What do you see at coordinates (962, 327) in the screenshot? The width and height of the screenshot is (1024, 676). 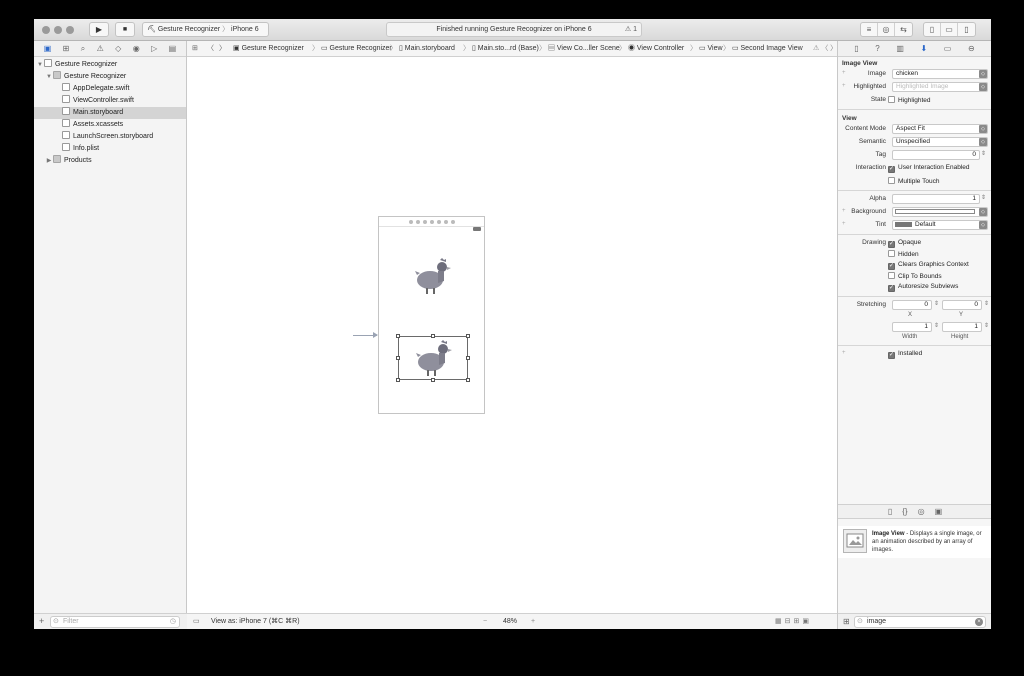 I see `stretch-height-field: 1` at bounding box center [962, 327].